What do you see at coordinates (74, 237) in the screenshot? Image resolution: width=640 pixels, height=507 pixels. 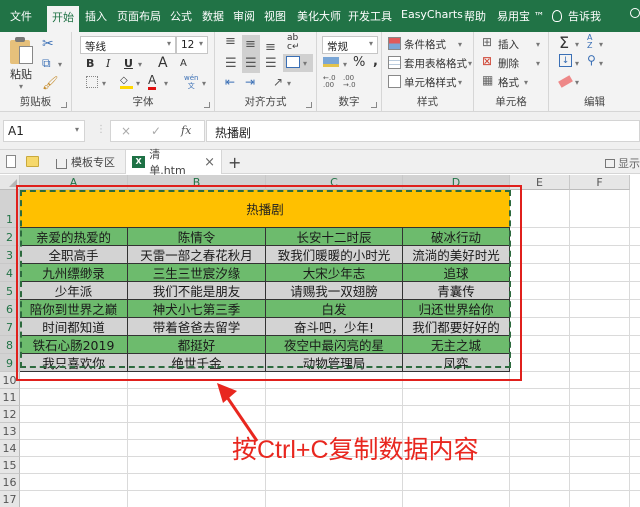 I see `cell-a2: 亲爱的热爱的` at bounding box center [74, 237].